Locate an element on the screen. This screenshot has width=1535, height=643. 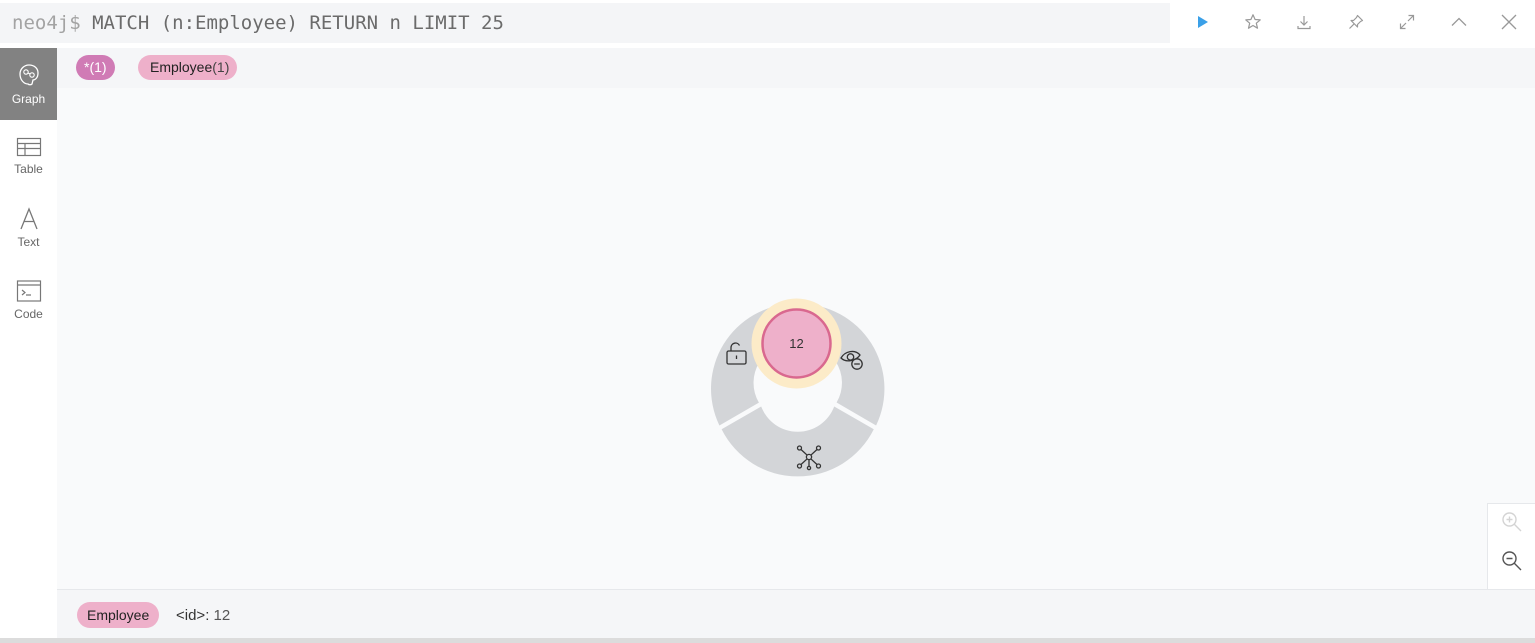
chevron-up-icon is located at coordinates (1459, 21).